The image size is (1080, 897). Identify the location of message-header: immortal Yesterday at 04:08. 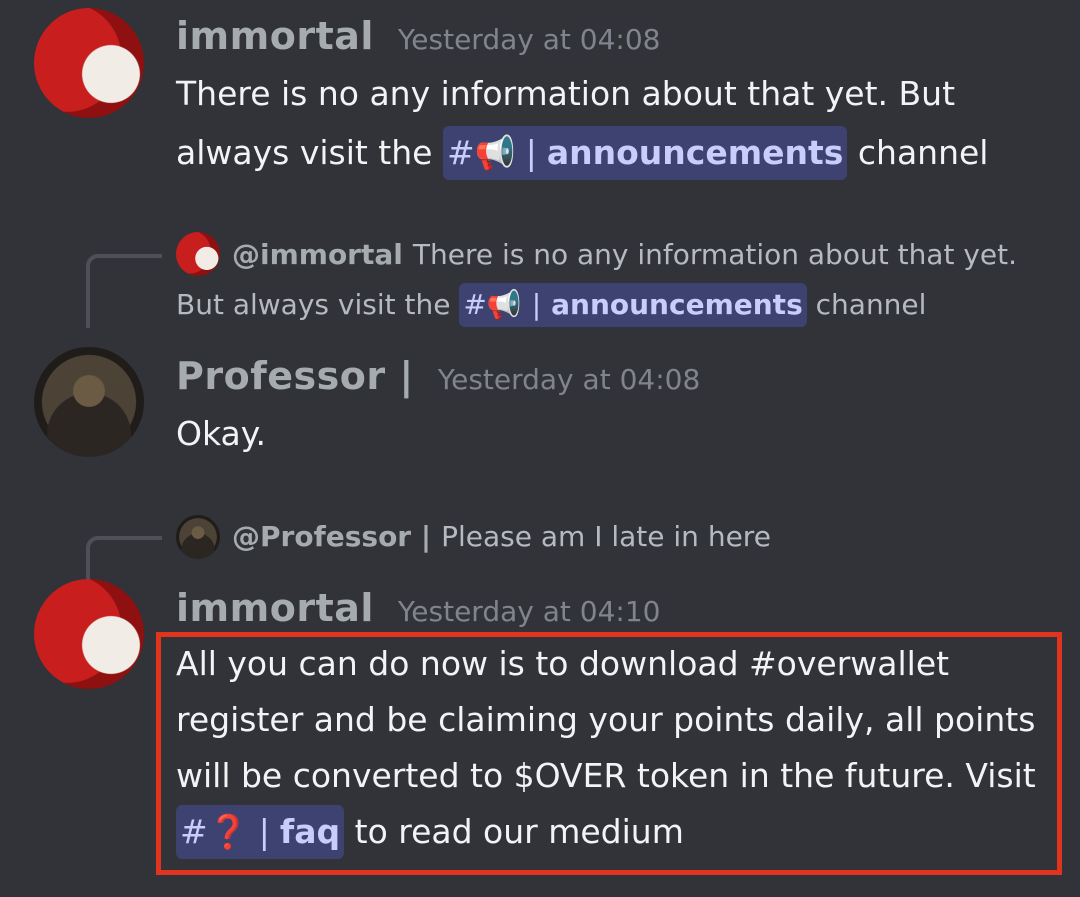
(418, 36).